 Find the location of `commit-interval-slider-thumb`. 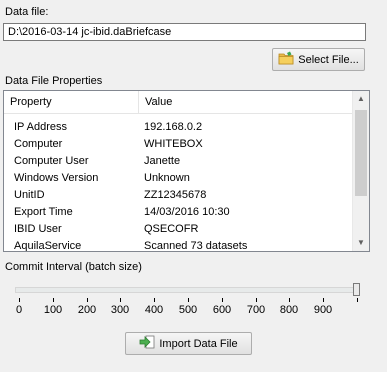

commit-interval-slider-thumb is located at coordinates (356, 289).